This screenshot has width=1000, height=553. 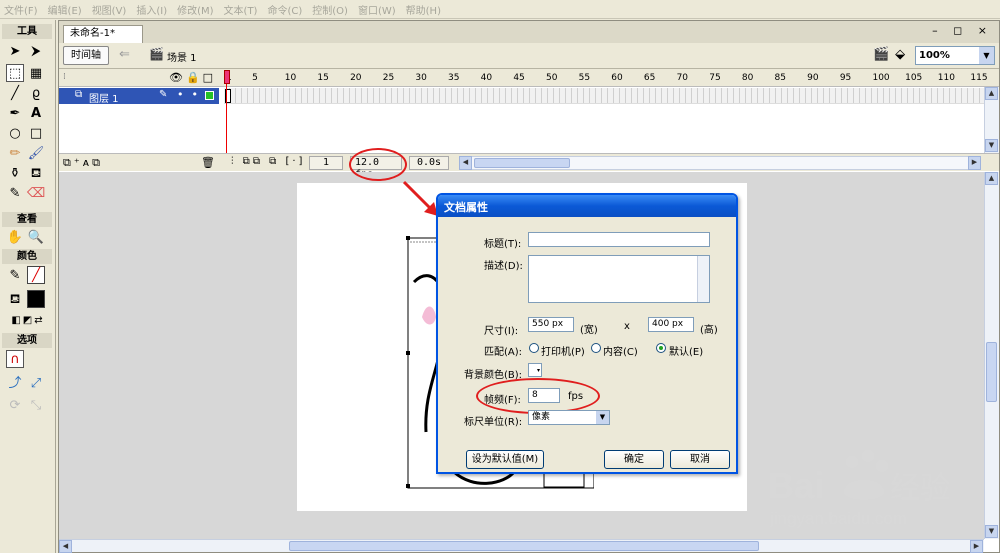 I want to click on menu-item: 文件(F), so click(x=21, y=9).